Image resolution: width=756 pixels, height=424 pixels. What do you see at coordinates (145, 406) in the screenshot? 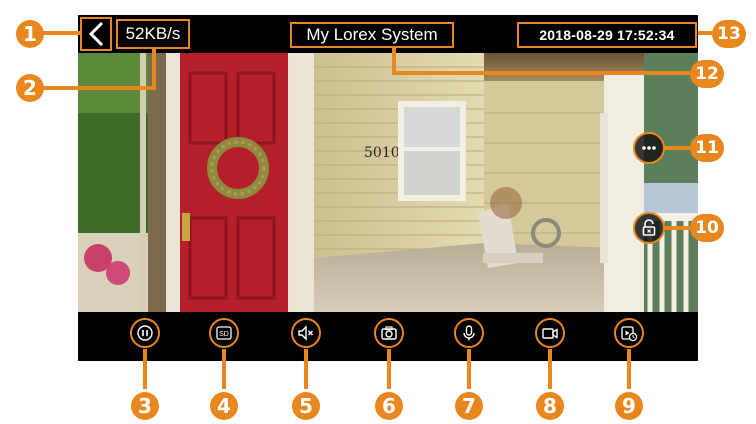
I see `callout-3: 3` at bounding box center [145, 406].